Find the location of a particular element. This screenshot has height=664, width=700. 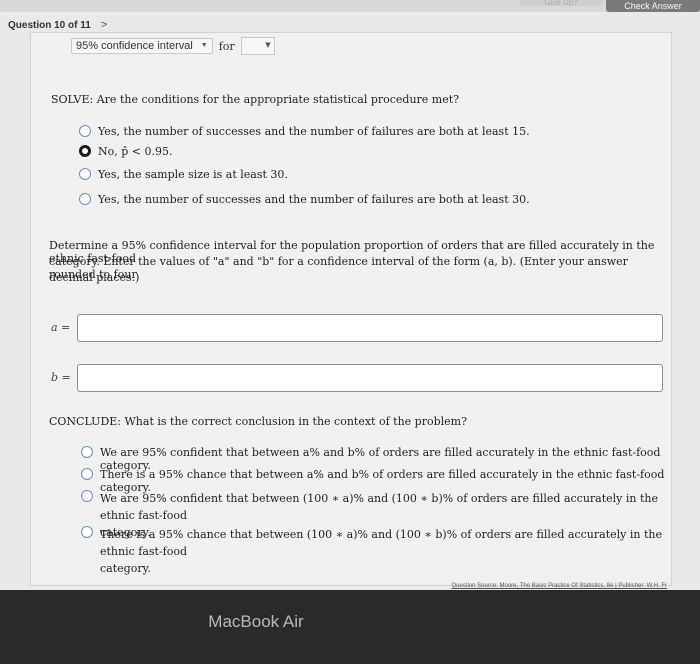

solve-option-2: No, p̂ < 0.95. is located at coordinates (125, 151).